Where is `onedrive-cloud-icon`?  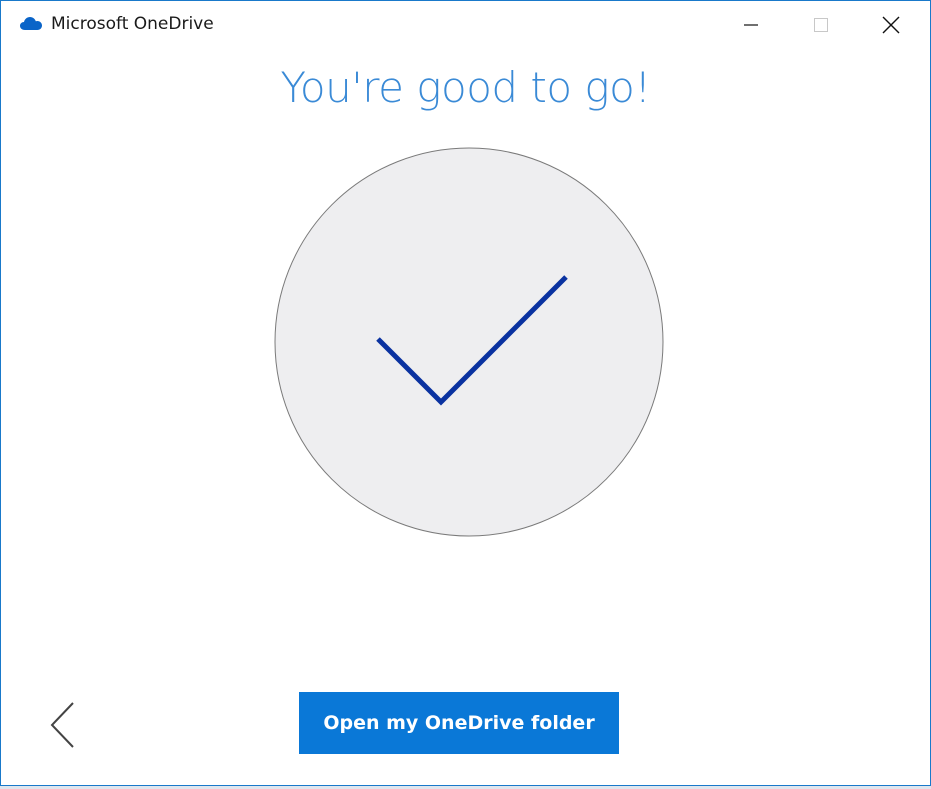 onedrive-cloud-icon is located at coordinates (31, 24).